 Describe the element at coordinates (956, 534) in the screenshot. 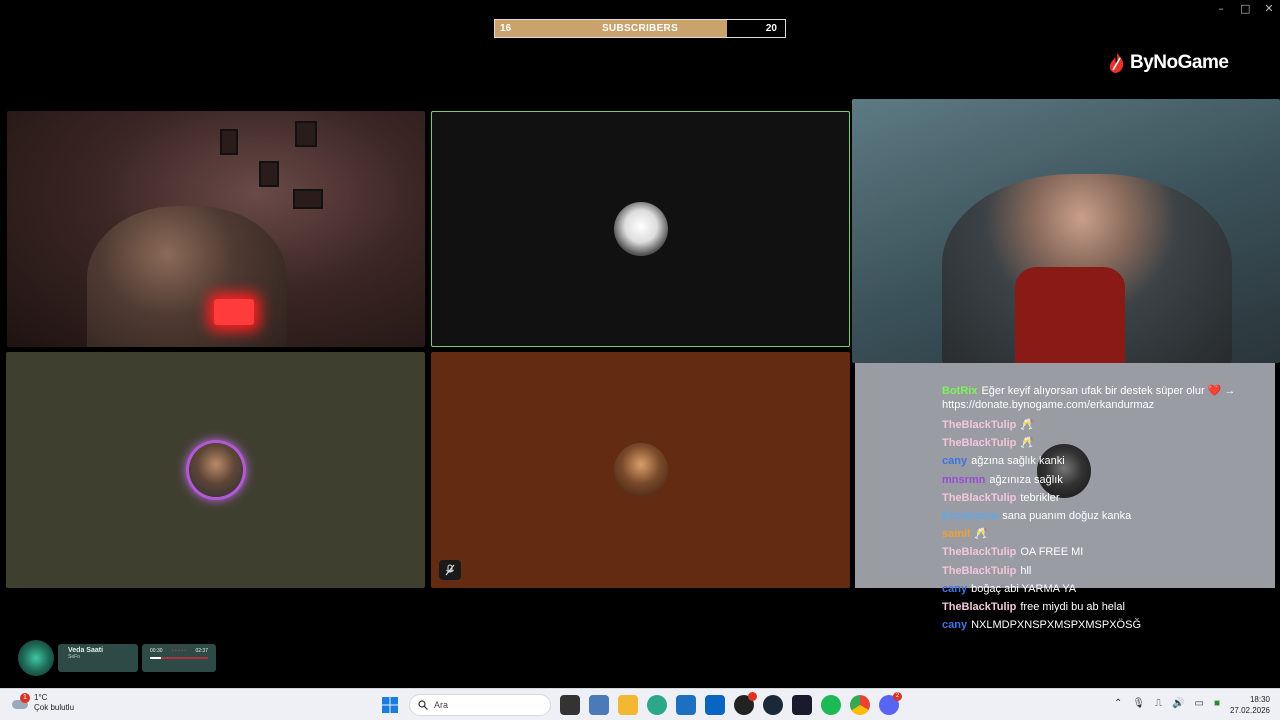

I see `chat-username: samil` at that location.